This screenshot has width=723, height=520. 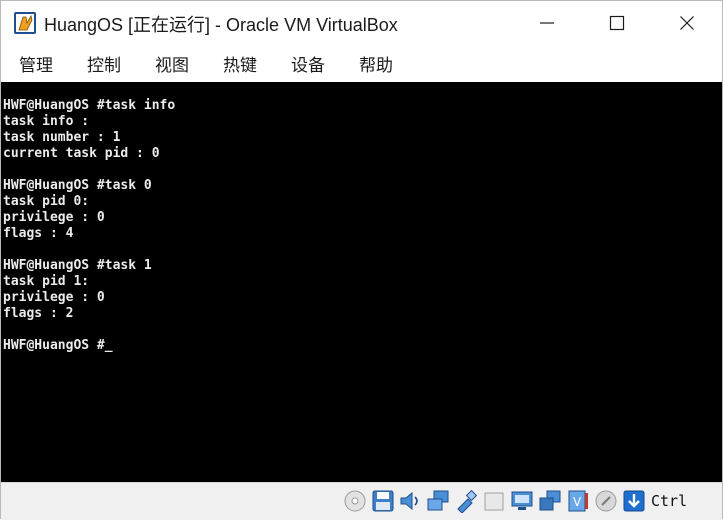 I want to click on console-line: HWF@HuangOS #task info, so click(x=89, y=105).